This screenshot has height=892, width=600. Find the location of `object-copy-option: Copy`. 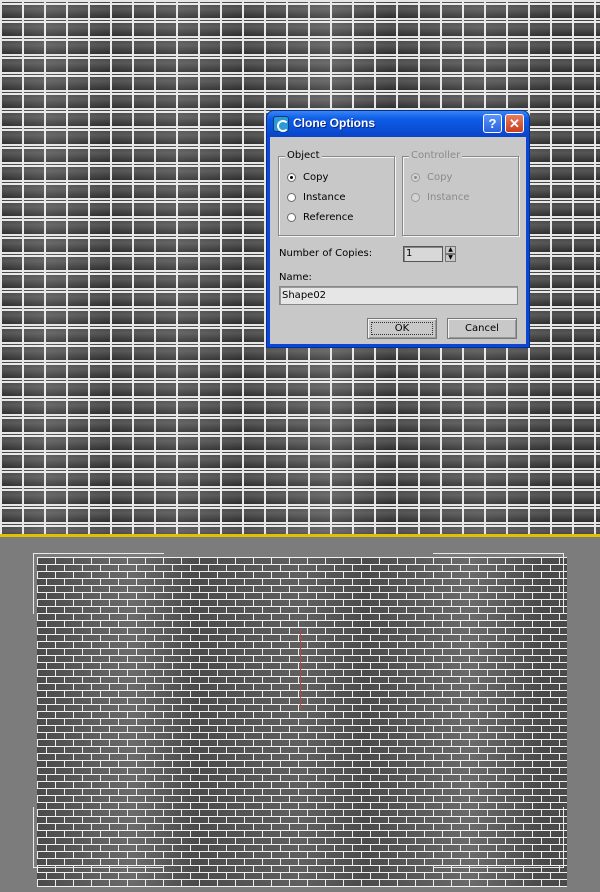

object-copy-option: Copy is located at coordinates (307, 177).